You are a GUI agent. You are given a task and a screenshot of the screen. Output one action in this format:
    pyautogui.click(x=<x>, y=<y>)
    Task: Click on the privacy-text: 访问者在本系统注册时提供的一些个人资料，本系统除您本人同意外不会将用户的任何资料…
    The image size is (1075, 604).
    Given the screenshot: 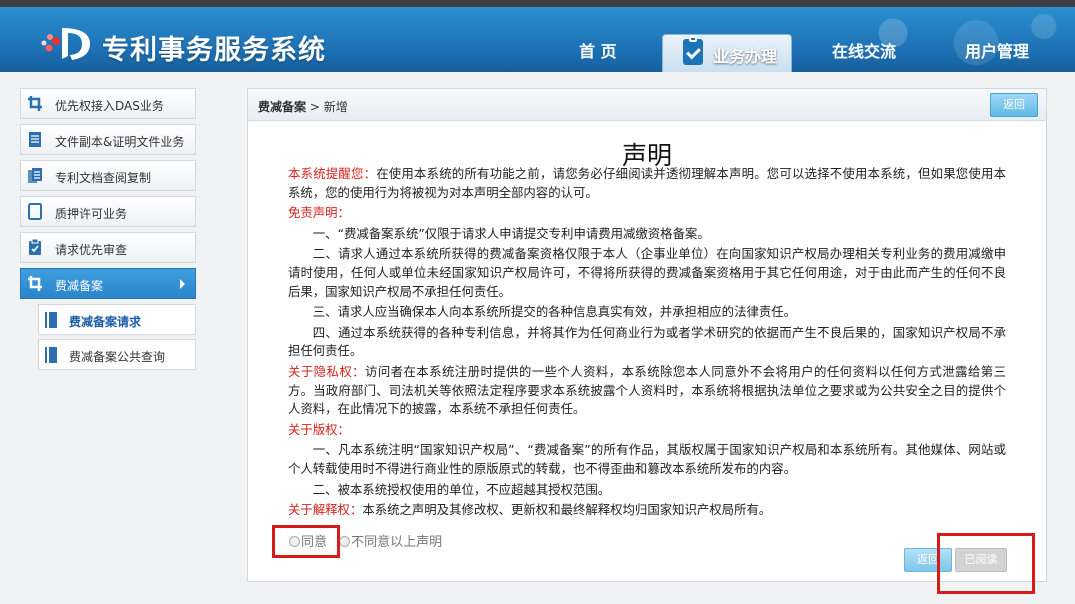 What is the action you would take?
    pyautogui.click(x=647, y=390)
    